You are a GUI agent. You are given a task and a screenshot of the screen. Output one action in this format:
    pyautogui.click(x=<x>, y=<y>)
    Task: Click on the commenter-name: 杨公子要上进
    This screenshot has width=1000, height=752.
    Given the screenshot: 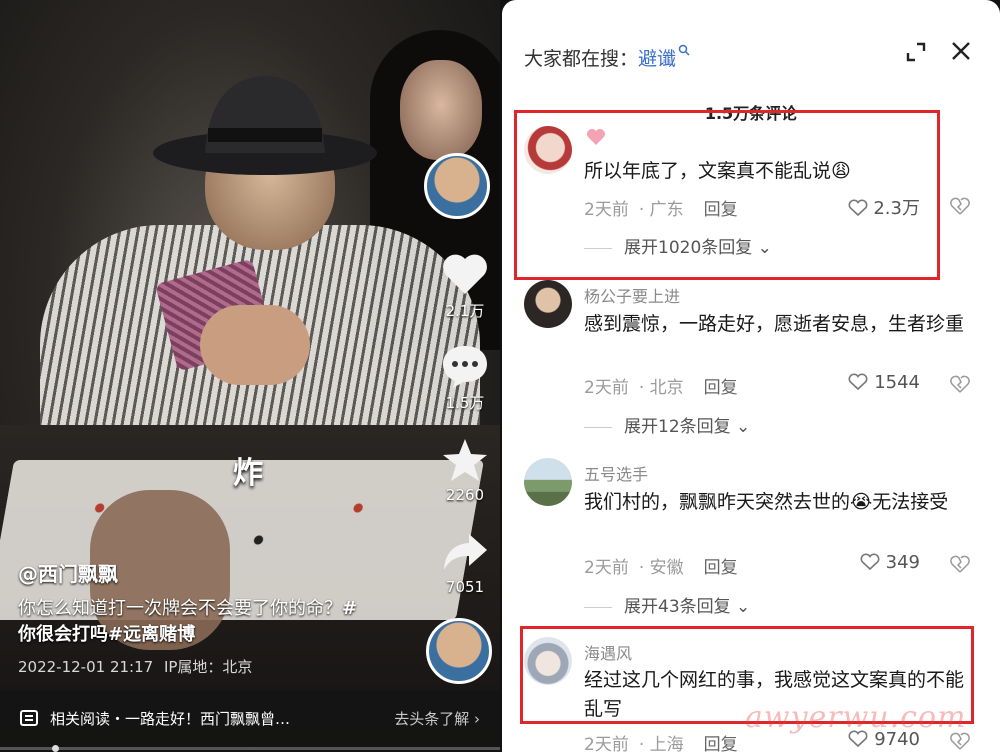 What is the action you would take?
    pyautogui.click(x=632, y=295)
    